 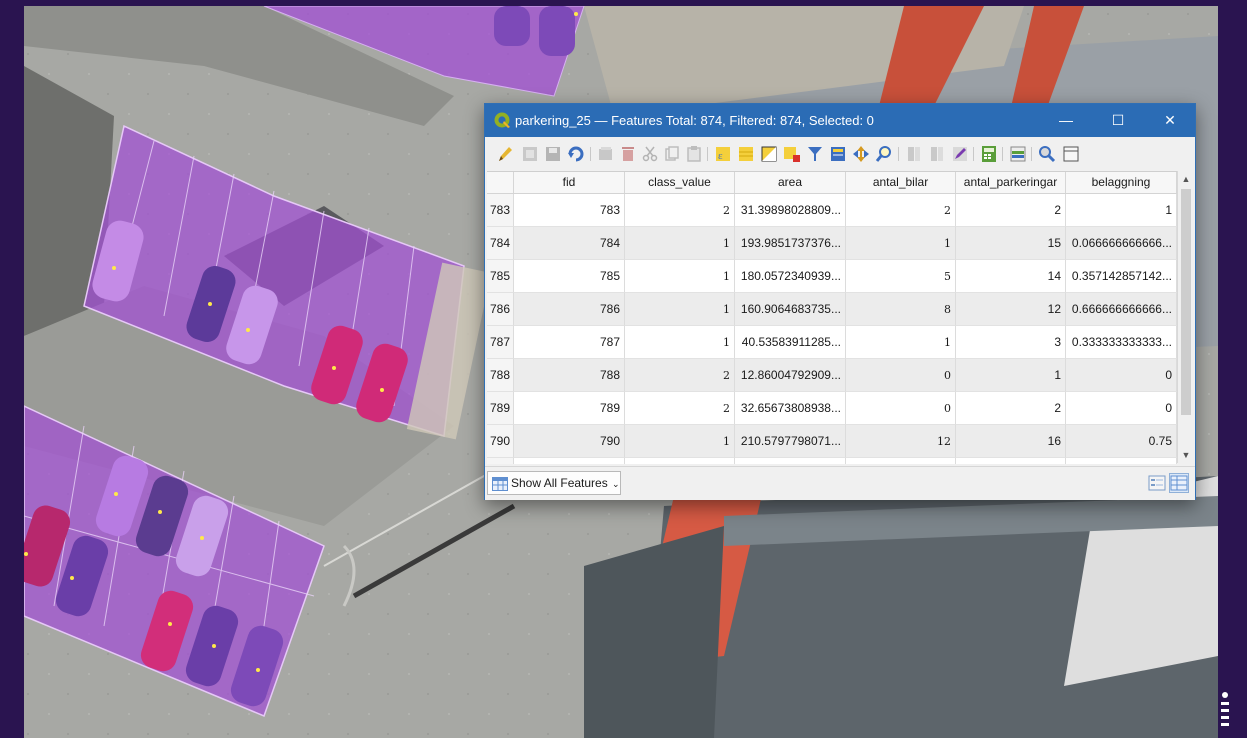 What do you see at coordinates (901, 309) in the screenshot?
I see `cell-antal-bilar: 8` at bounding box center [901, 309].